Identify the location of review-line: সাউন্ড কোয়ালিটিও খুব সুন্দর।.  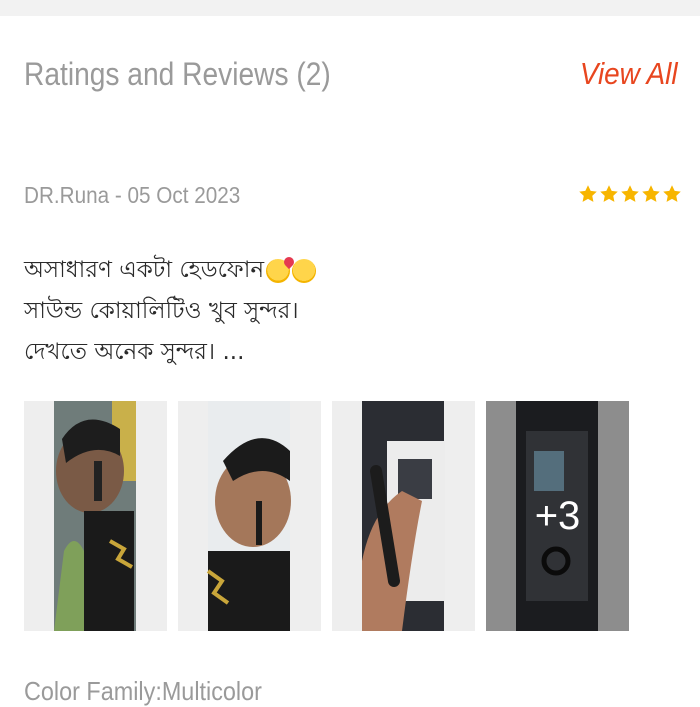
(161, 311).